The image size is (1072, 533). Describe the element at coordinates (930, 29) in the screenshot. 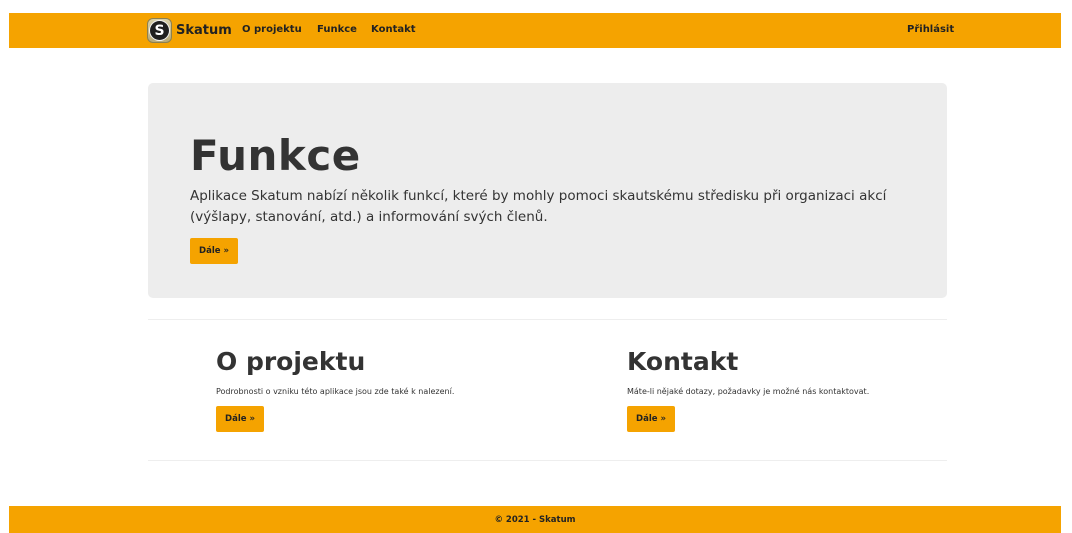

I see `login-link: Přihlásit` at that location.